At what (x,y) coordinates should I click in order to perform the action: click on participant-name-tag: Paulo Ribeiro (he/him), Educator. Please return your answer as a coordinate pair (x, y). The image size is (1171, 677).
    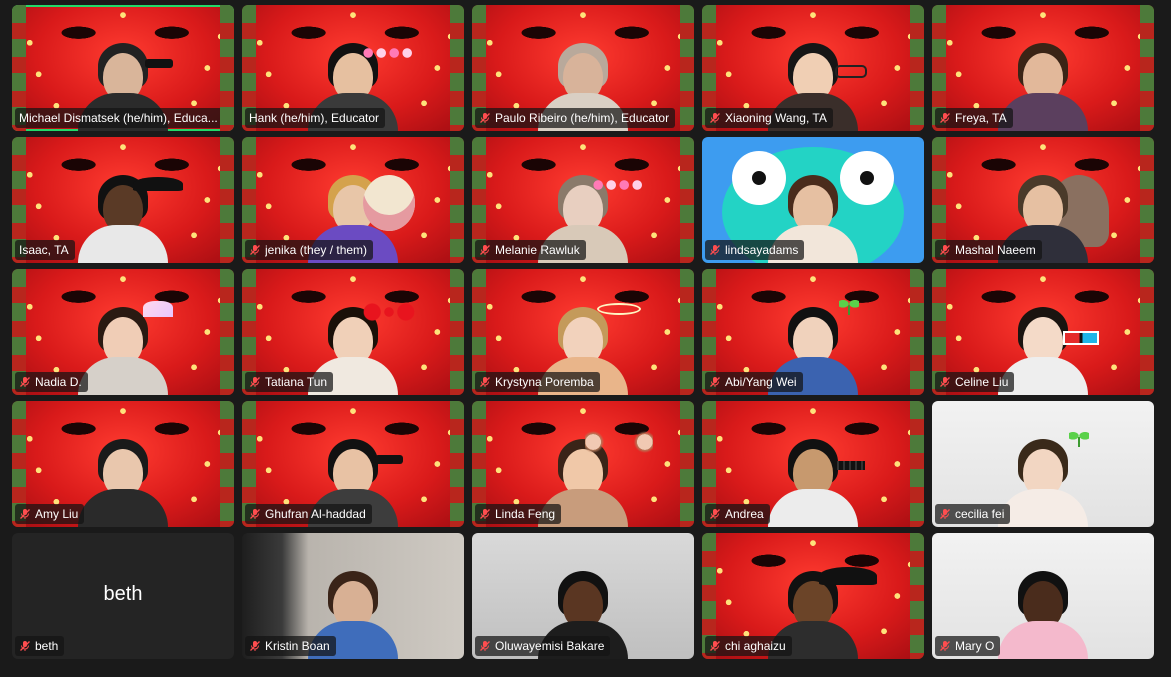
    Looking at the image, I should click on (575, 118).